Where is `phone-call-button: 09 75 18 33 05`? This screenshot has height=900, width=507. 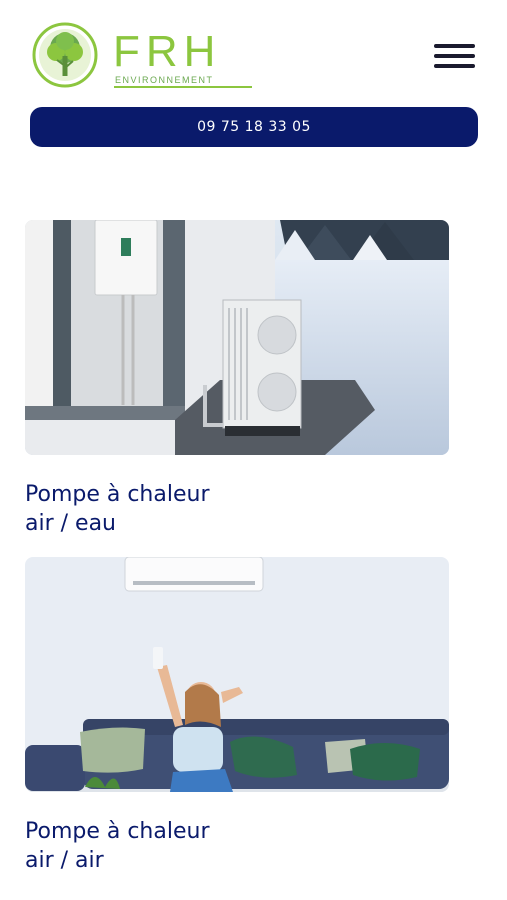
phone-call-button: 09 75 18 33 05 is located at coordinates (254, 127).